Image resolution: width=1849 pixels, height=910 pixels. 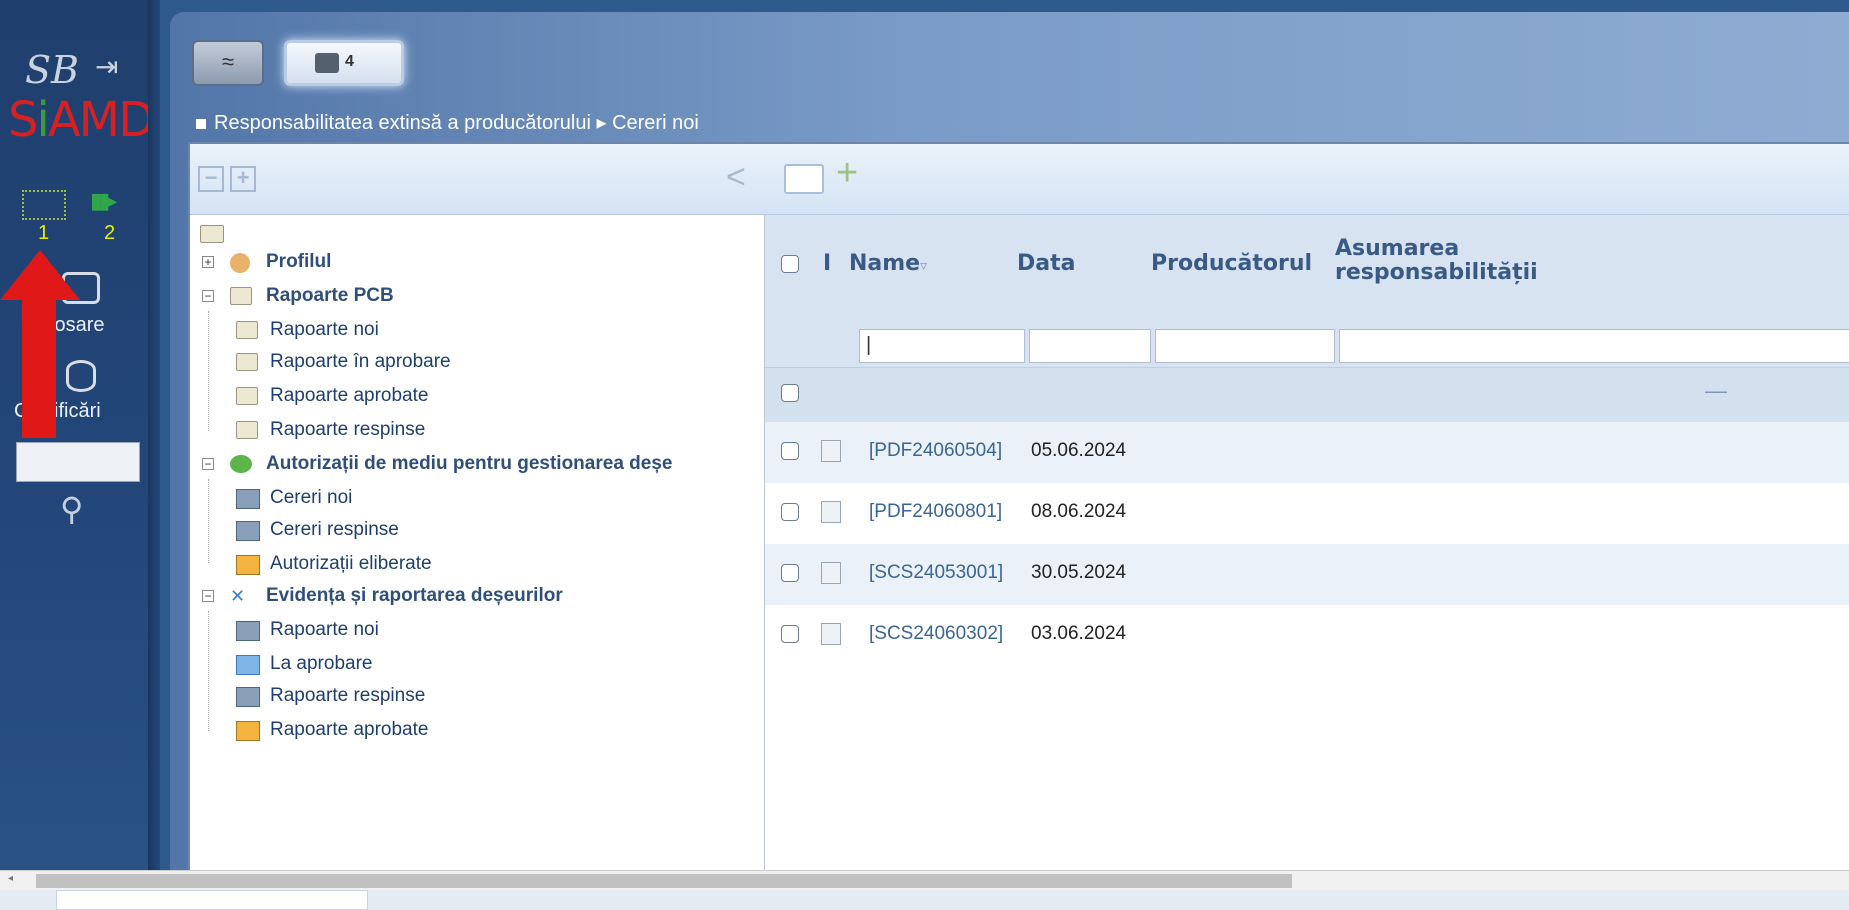 What do you see at coordinates (1307, 513) in the screenshot?
I see `table-row: [PDF24060801] 08.06.2024` at bounding box center [1307, 513].